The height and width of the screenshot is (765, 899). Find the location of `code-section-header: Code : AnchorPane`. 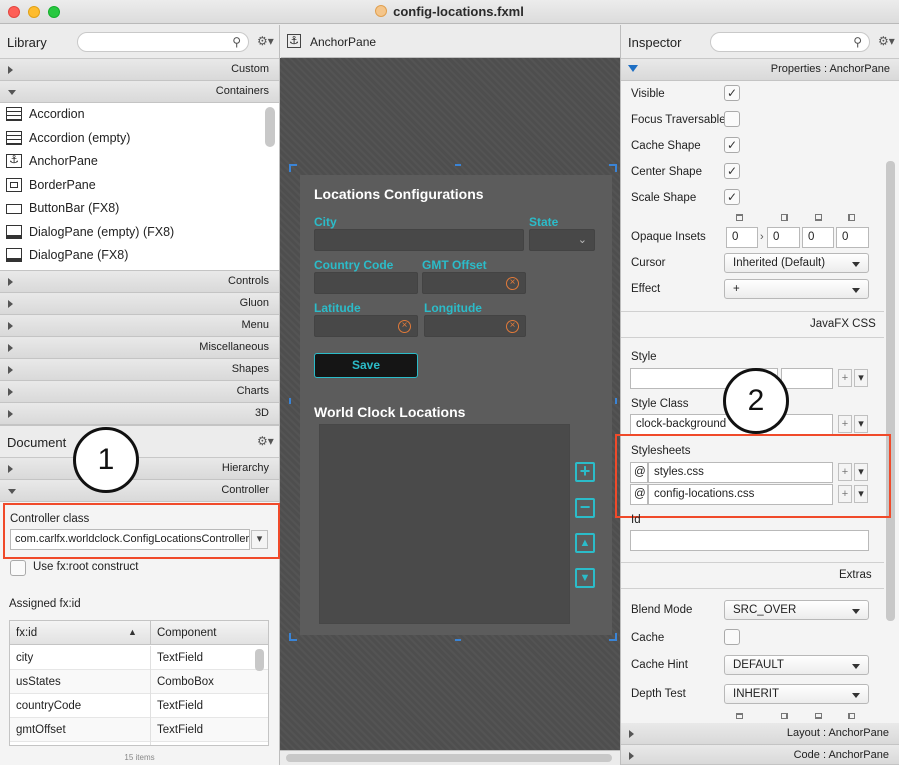

code-section-header: Code : AnchorPane is located at coordinates (760, 755).